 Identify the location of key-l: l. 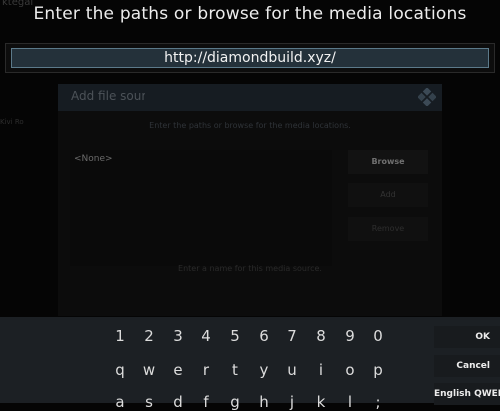
(350, 402).